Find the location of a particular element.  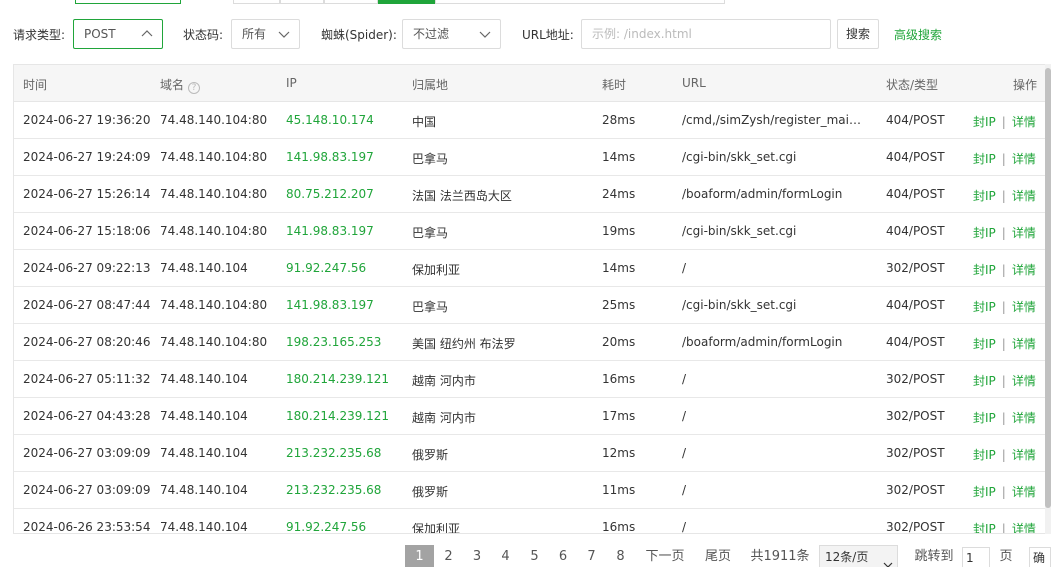

page-2-button: 2 is located at coordinates (448, 556).